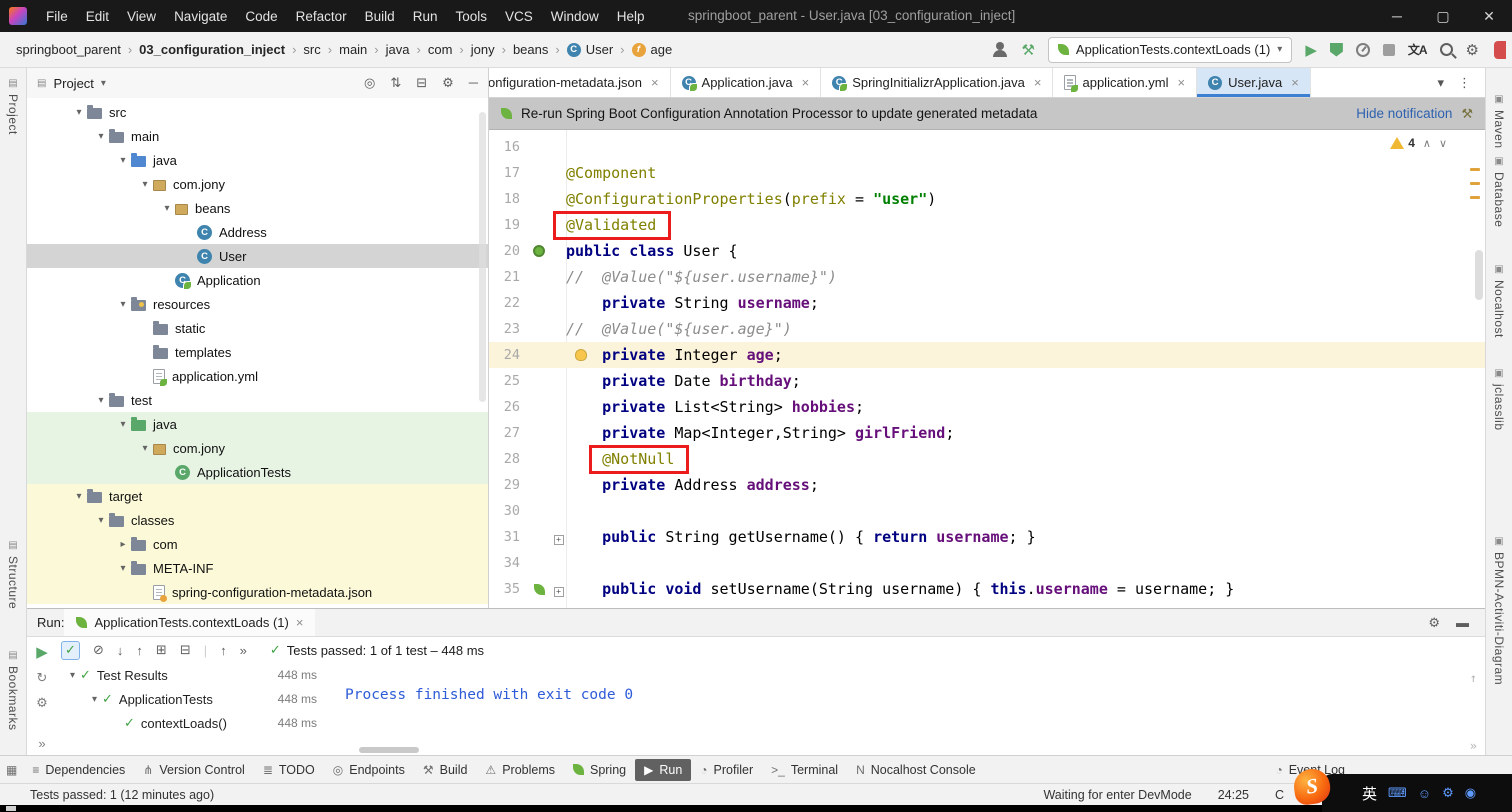 The width and height of the screenshot is (1512, 812). I want to click on project-tree-row-user-6: C User, so click(257, 256).